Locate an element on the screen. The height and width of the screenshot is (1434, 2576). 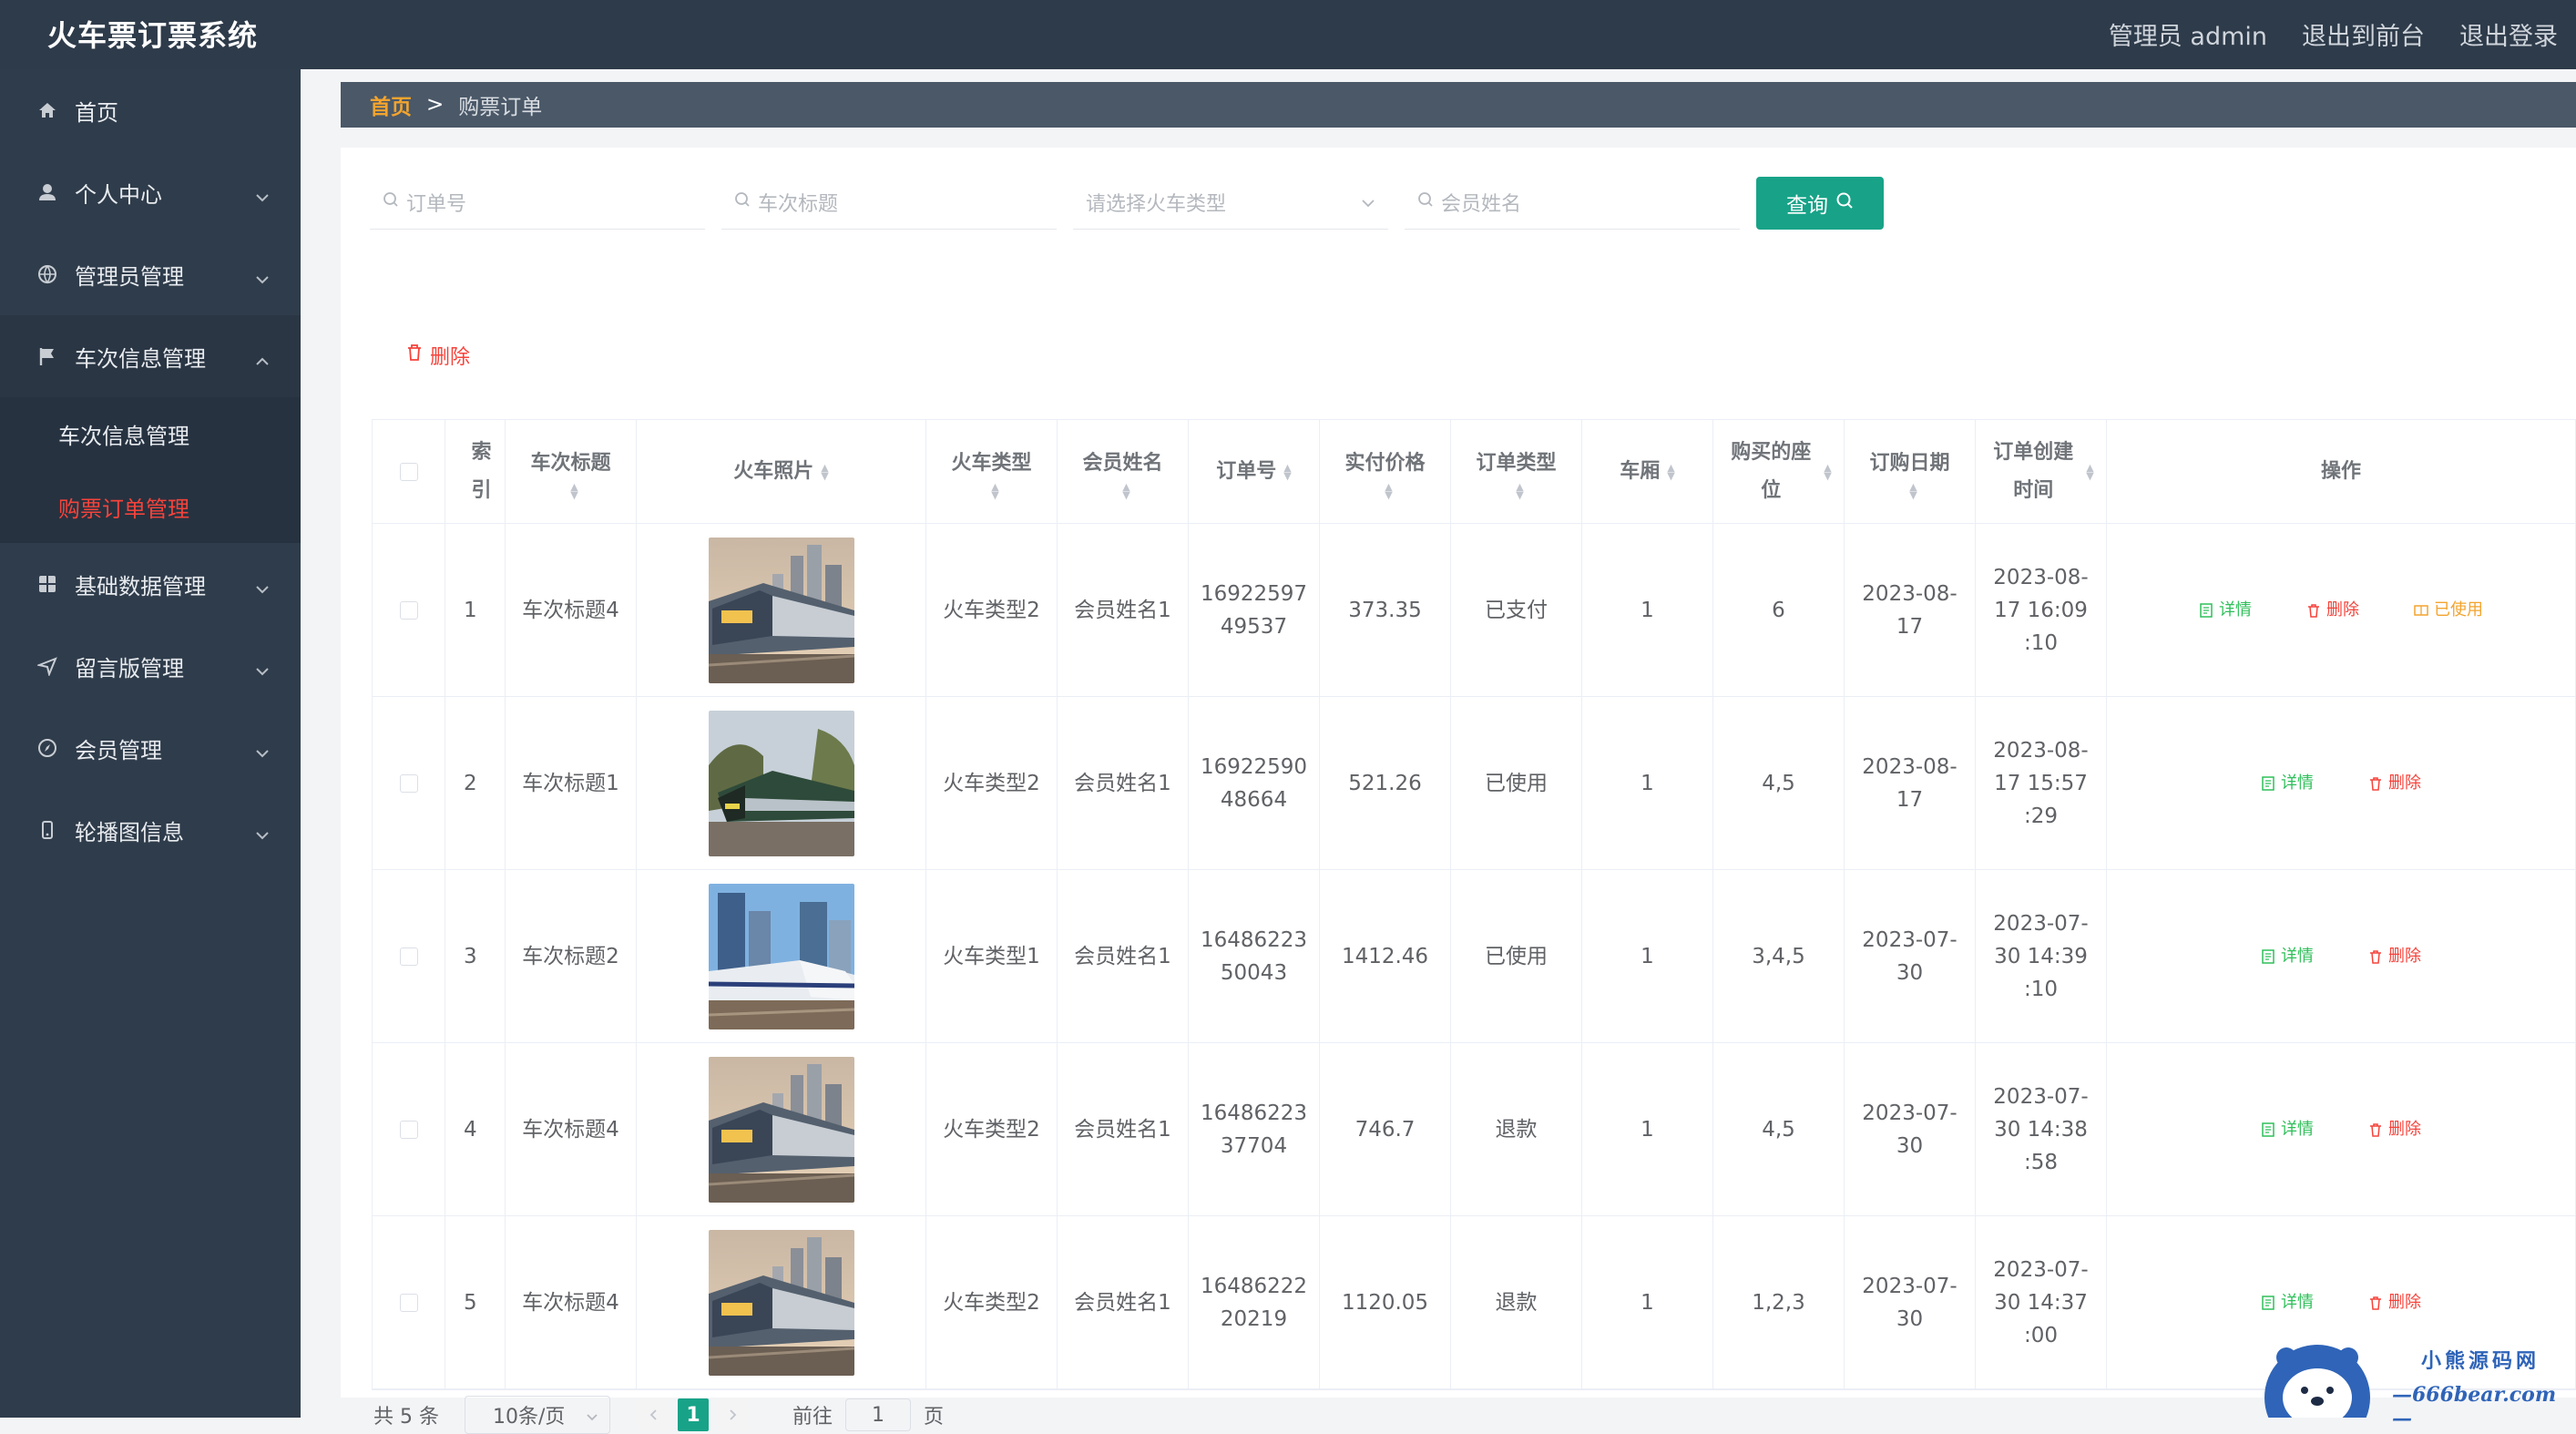
train-type-select: 请选择火车类型 is located at coordinates (1230, 202).